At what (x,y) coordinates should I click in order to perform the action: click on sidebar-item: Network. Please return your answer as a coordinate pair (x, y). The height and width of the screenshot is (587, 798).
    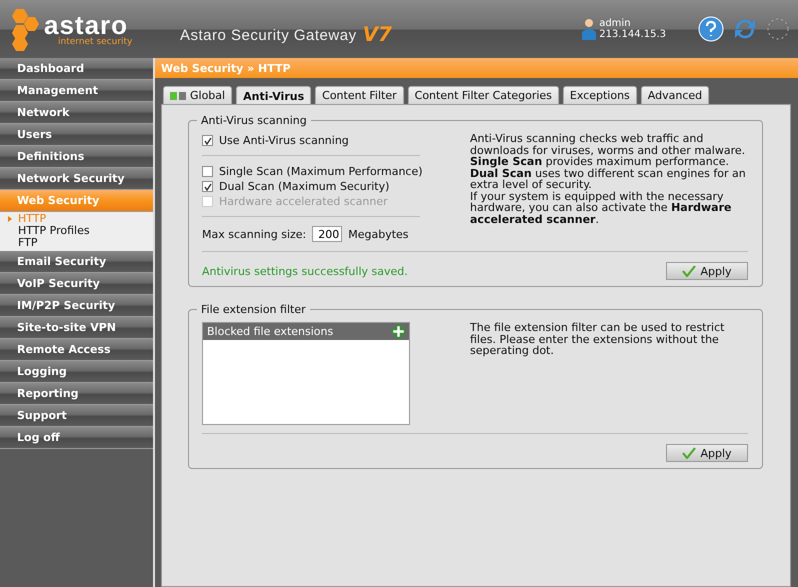
    Looking at the image, I should click on (76, 113).